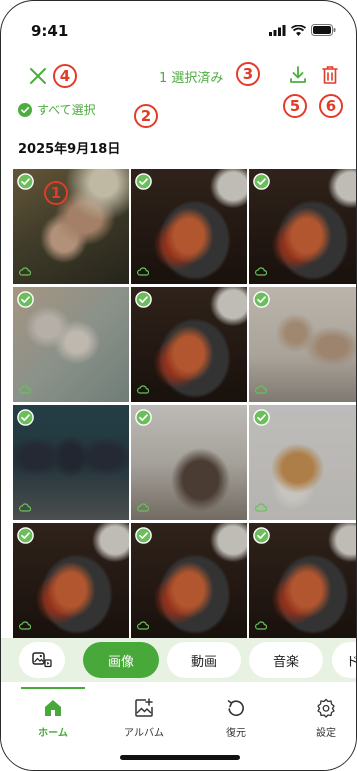 The height and width of the screenshot is (771, 357). Describe the element at coordinates (326, 708) in the screenshot. I see `gear-icon` at that location.